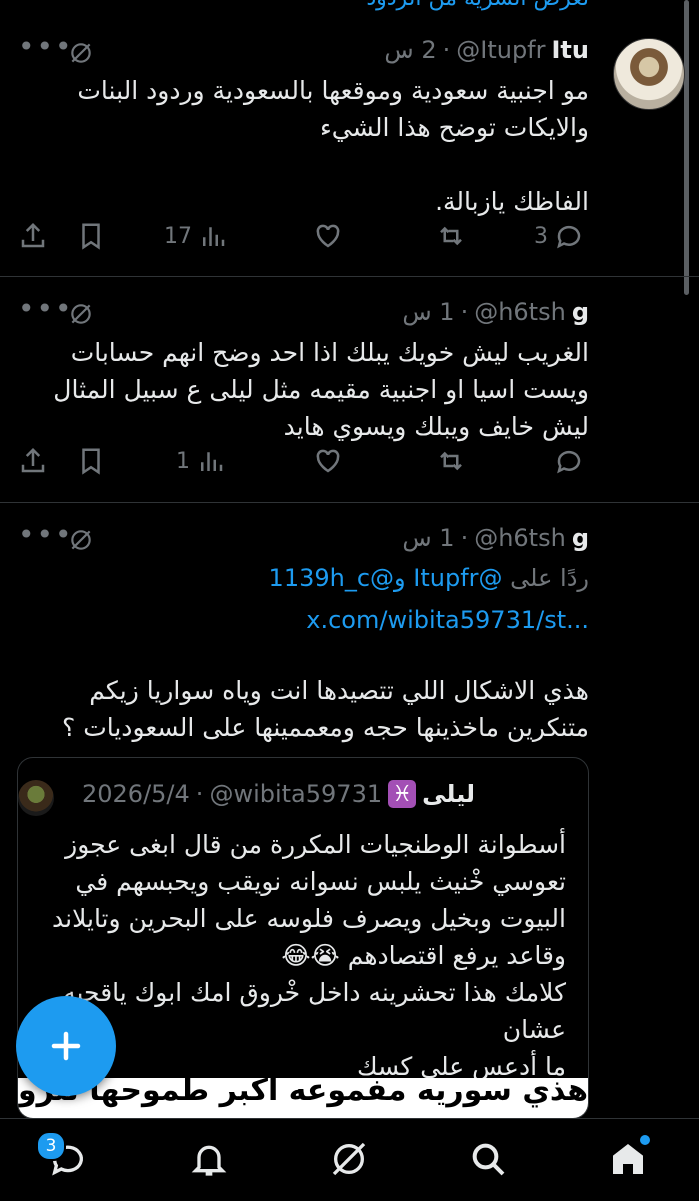 The width and height of the screenshot is (699, 1201). I want to click on bottom-nav: 3, so click(349, 1159).